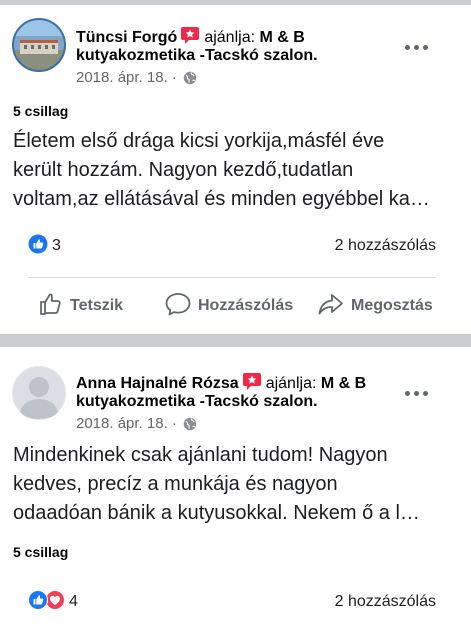 The image size is (471, 627). Describe the element at coordinates (157, 383) in the screenshot. I see `author-name: Anna Hajnalné Rózsa` at that location.